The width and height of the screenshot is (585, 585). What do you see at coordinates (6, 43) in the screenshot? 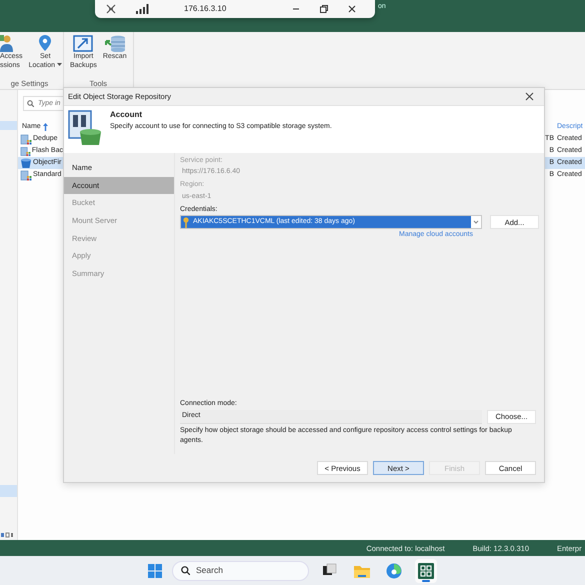
I see `person-icon` at bounding box center [6, 43].